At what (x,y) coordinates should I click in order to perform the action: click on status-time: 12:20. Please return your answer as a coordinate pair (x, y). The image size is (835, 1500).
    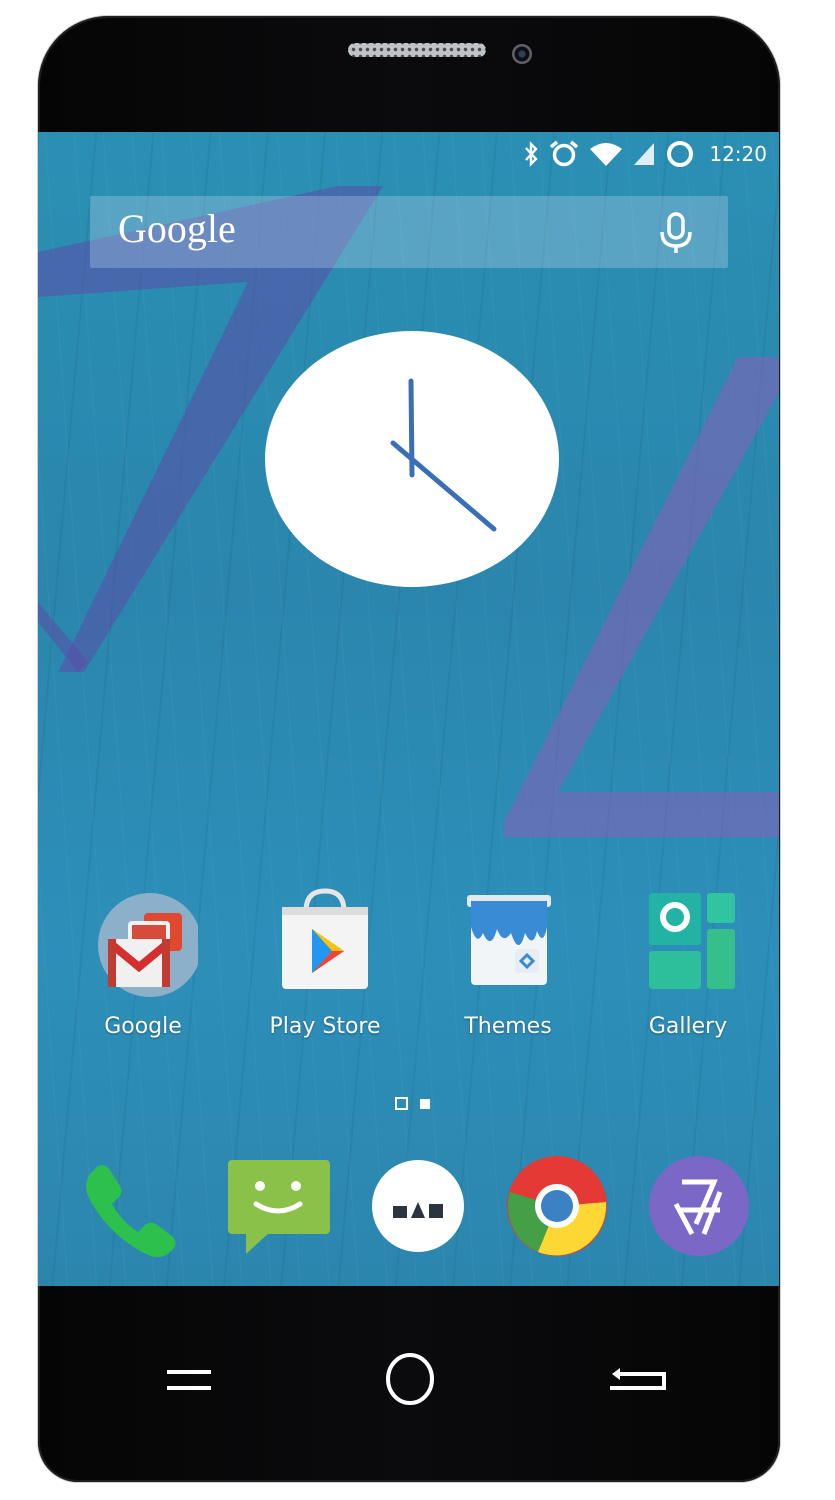
    Looking at the image, I should click on (738, 154).